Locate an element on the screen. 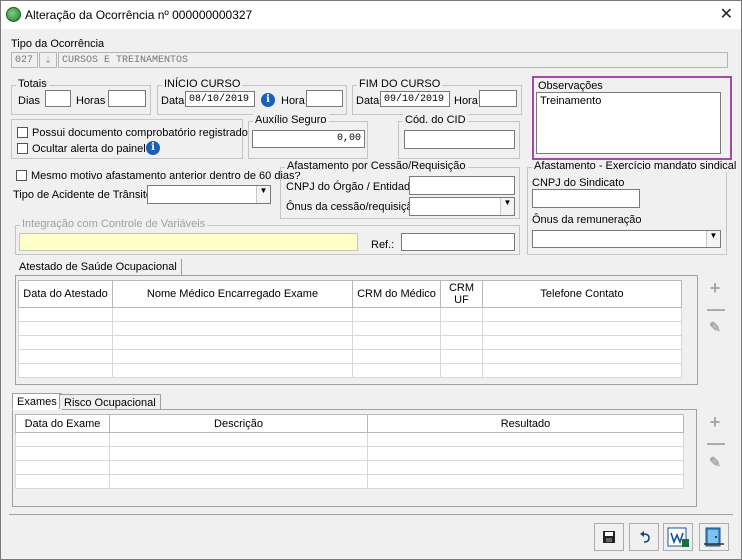 Image resolution: width=742 pixels, height=560 pixels. floppy-disk-icon is located at coordinates (609, 537).